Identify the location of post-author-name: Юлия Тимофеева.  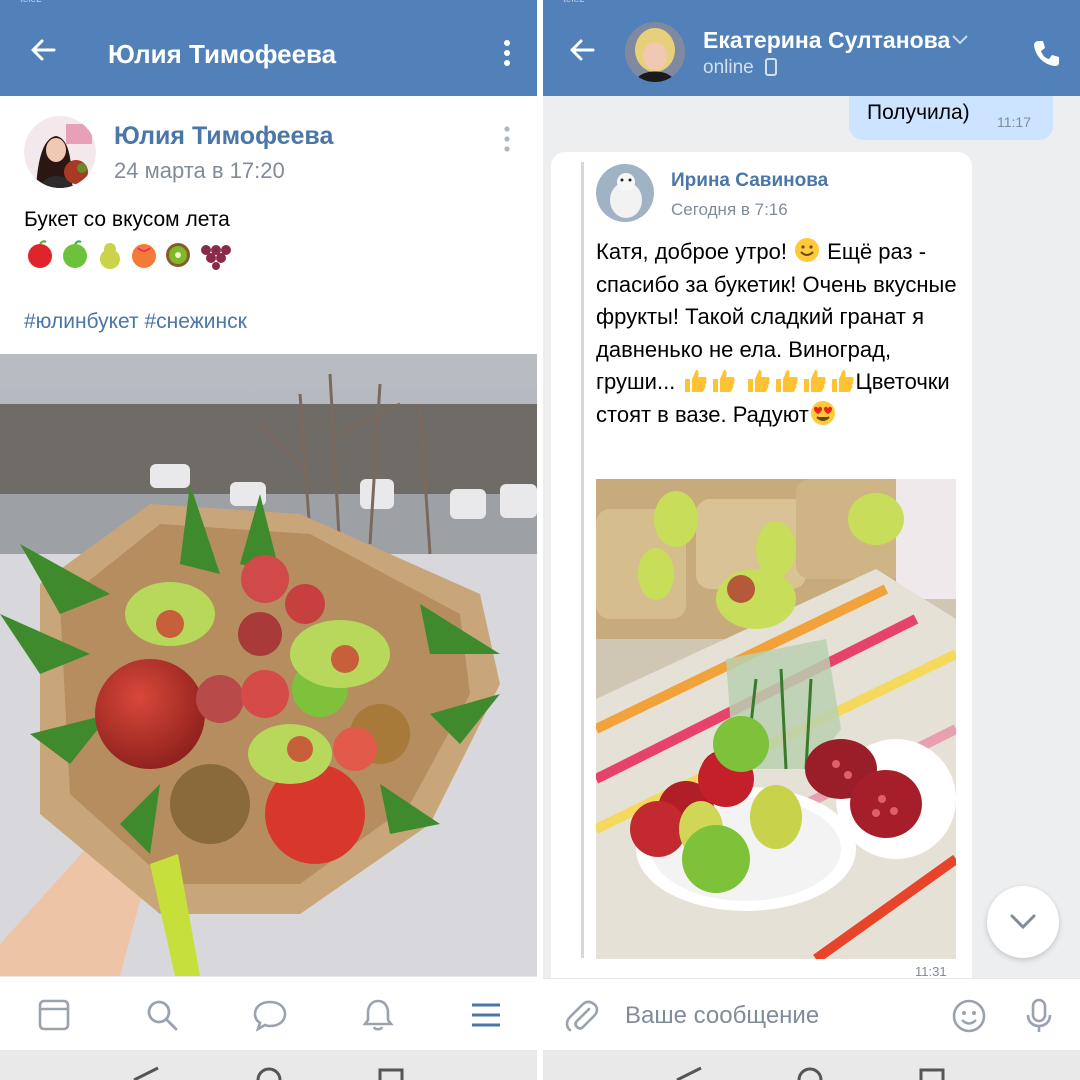
(223, 136).